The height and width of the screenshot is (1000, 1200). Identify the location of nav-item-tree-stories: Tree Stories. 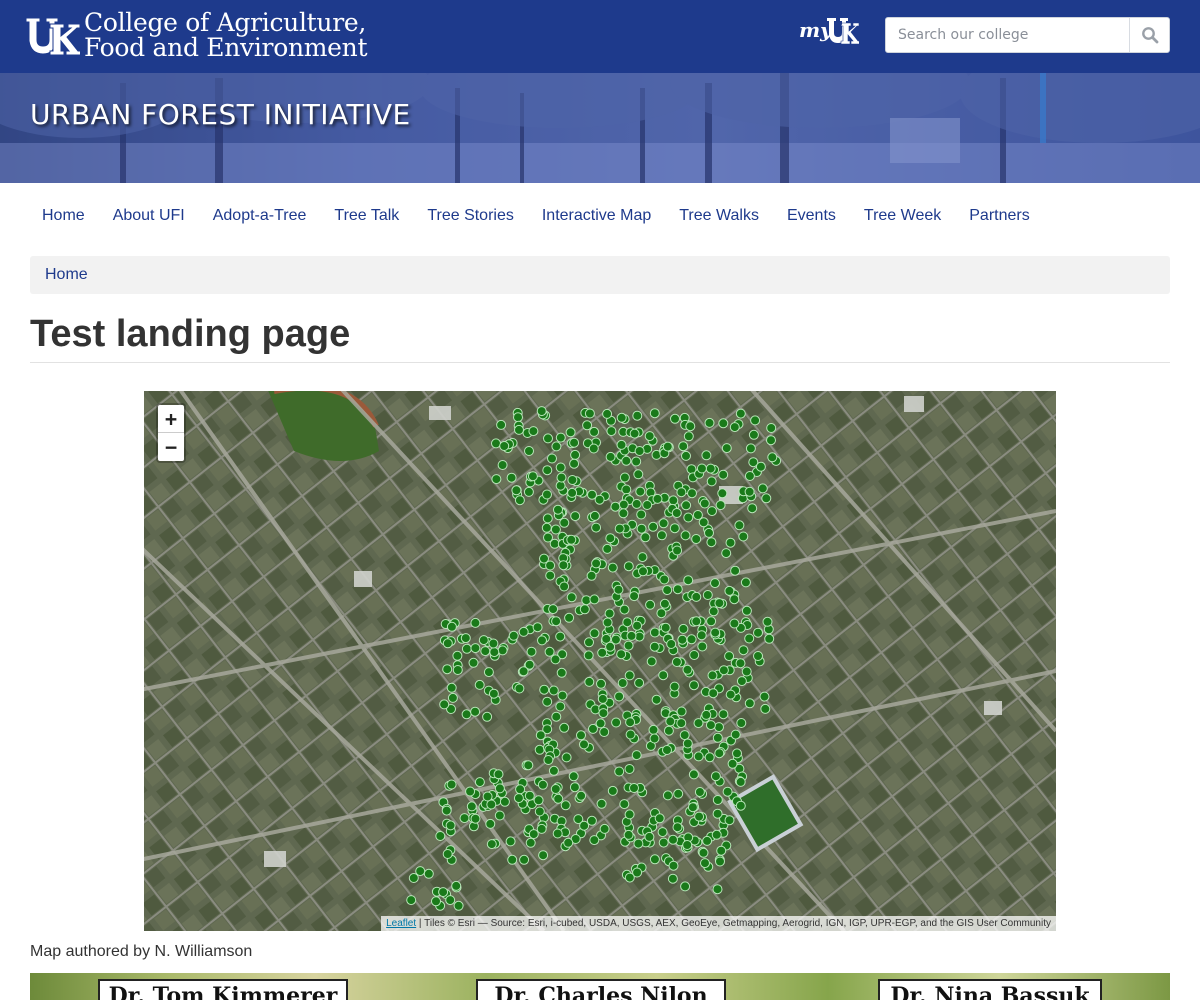
(470, 218).